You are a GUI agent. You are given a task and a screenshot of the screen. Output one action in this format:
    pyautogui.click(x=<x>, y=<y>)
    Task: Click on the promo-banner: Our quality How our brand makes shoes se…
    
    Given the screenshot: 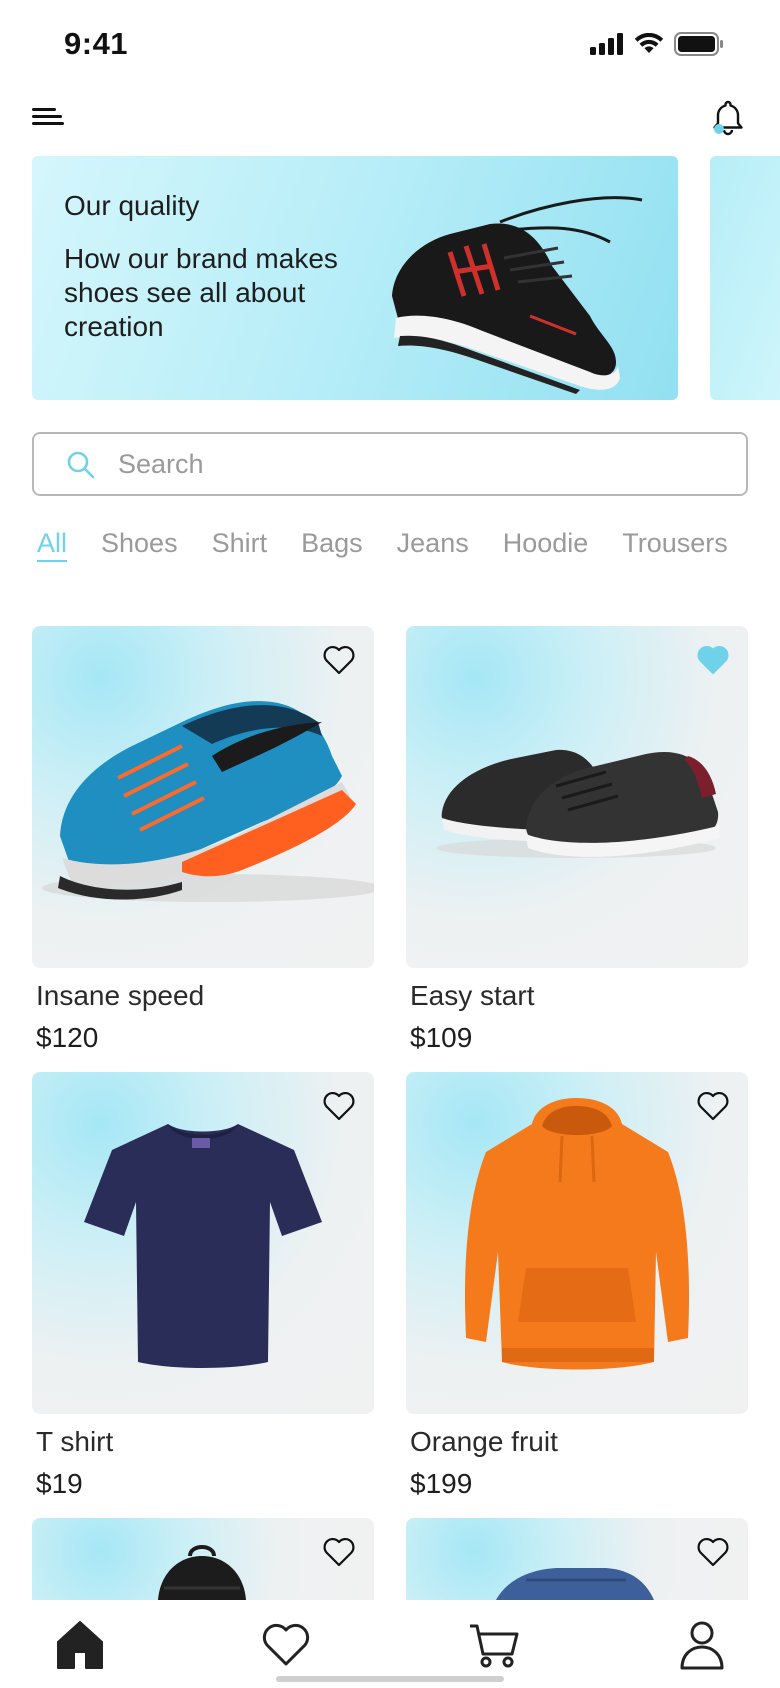 What is the action you would take?
    pyautogui.click(x=355, y=278)
    